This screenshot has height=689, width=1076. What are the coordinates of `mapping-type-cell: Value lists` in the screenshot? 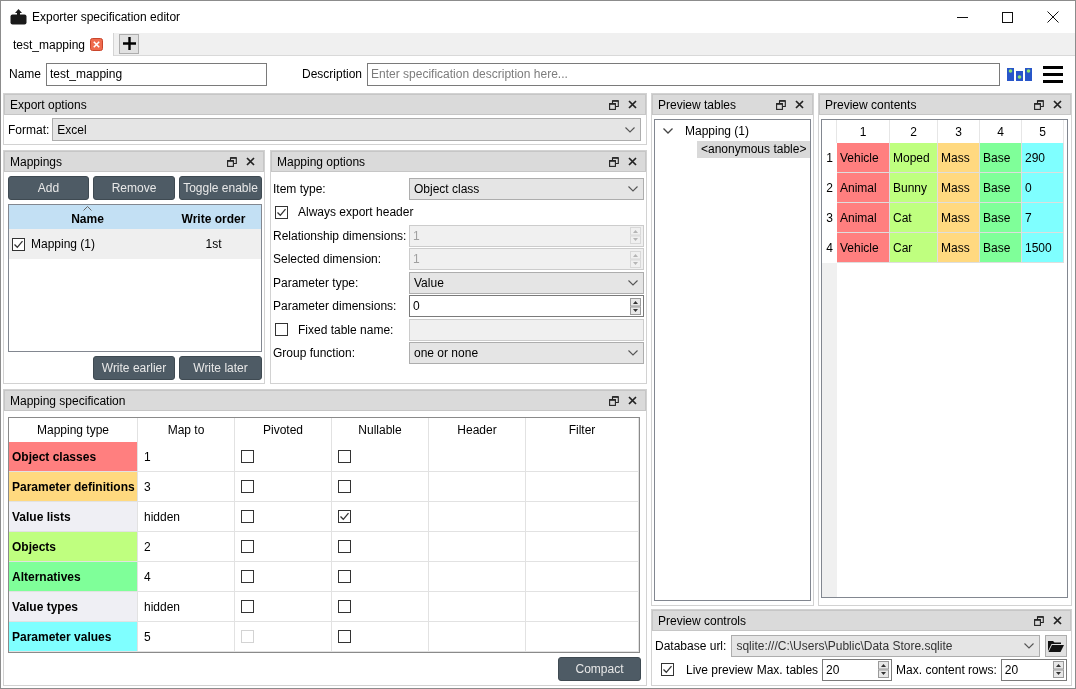 It's located at (73, 517).